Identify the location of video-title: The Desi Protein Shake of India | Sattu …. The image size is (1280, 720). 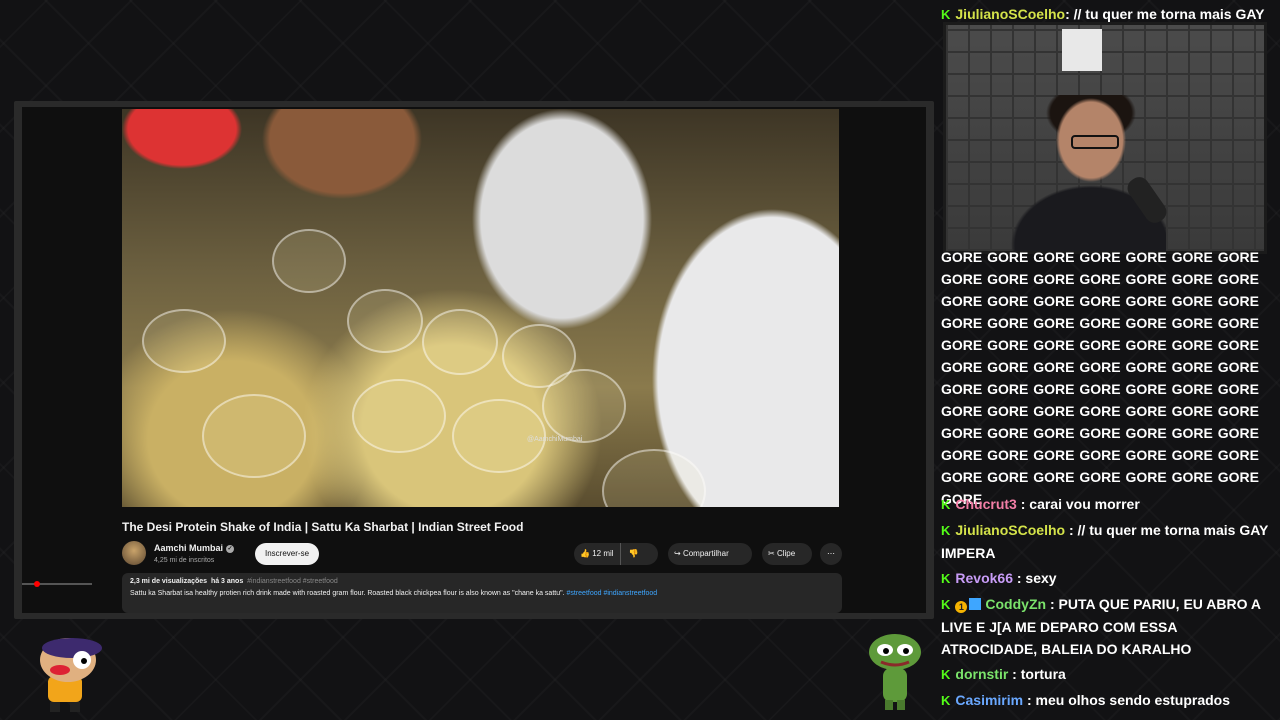
(323, 527).